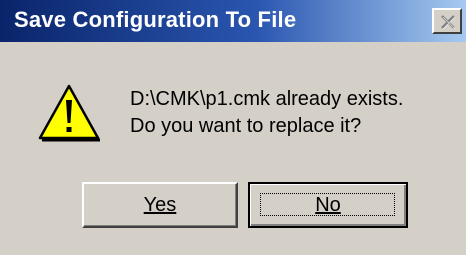 The height and width of the screenshot is (255, 470). Describe the element at coordinates (69, 113) in the screenshot. I see `warning-icon` at that location.